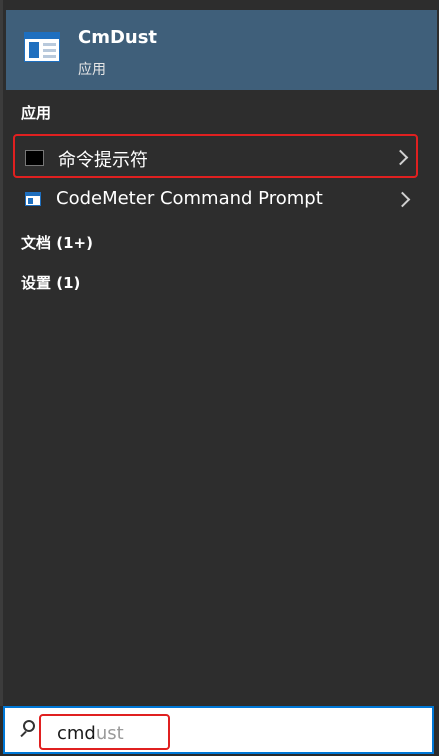  Describe the element at coordinates (29, 726) in the screenshot. I see `search-icon` at that location.